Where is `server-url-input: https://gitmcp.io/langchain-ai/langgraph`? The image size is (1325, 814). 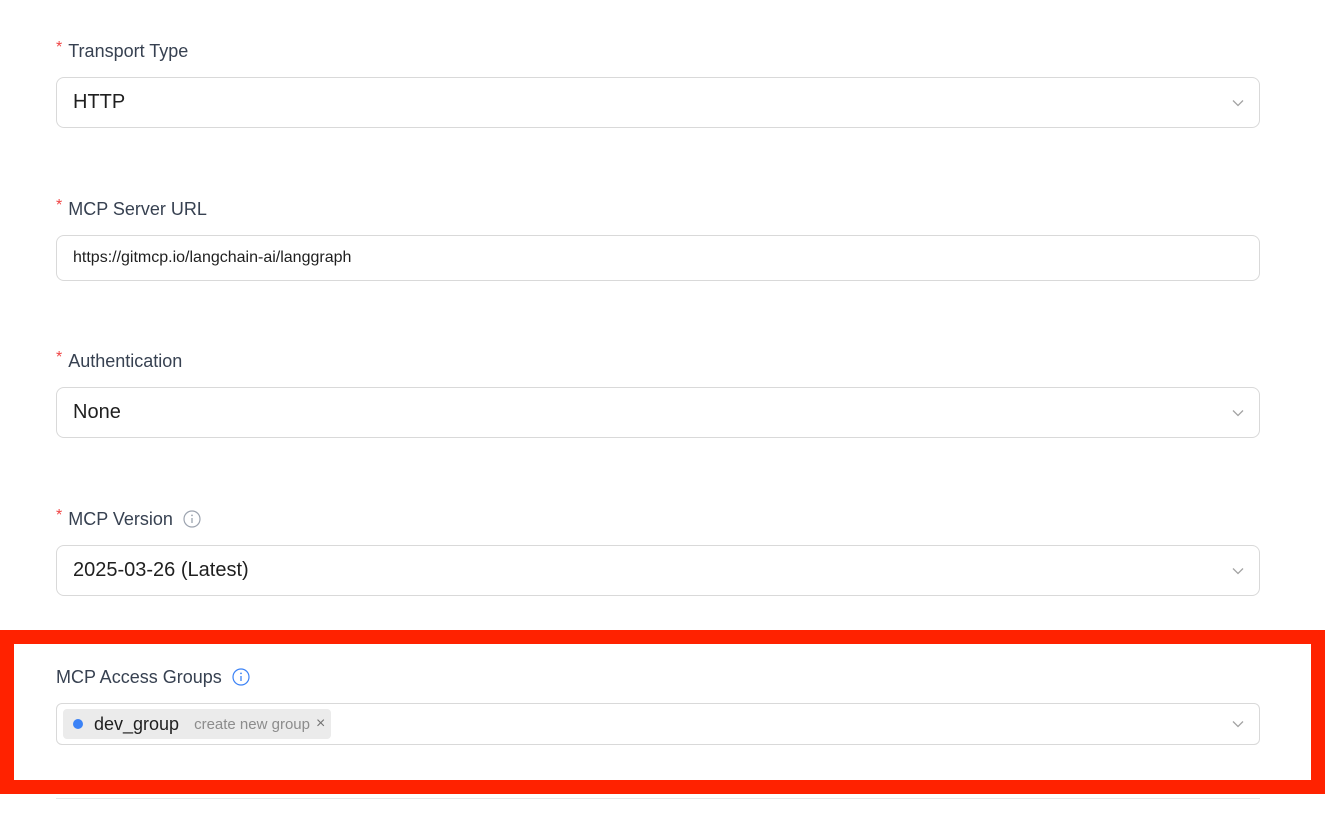
server-url-input: https://gitmcp.io/langchain-ai/langgraph is located at coordinates (658, 258).